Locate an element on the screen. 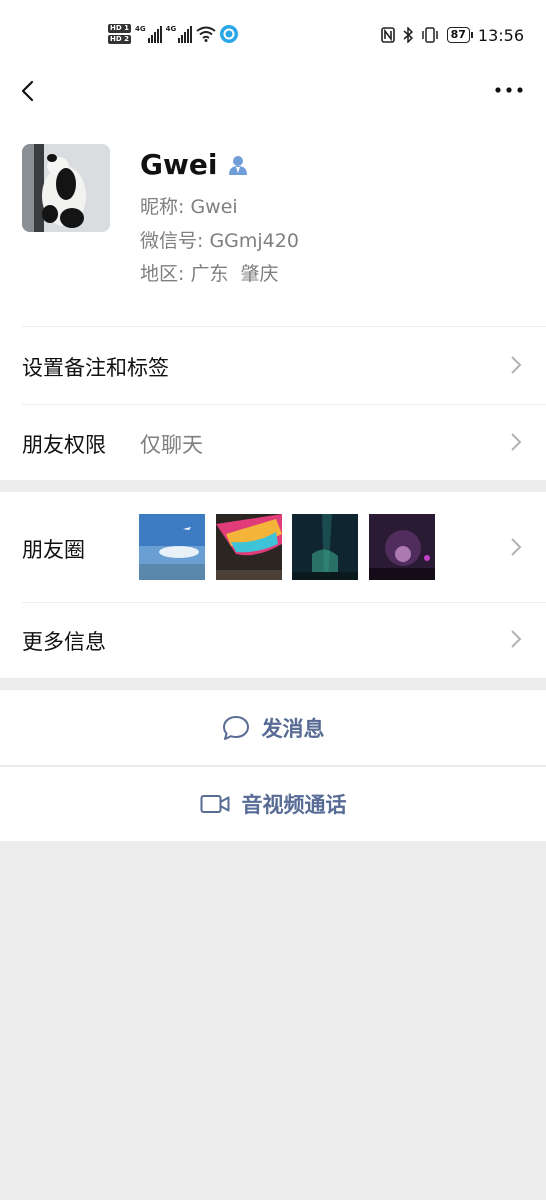 The image size is (546, 1200). send-message-button: 发消息 is located at coordinates (273, 727).